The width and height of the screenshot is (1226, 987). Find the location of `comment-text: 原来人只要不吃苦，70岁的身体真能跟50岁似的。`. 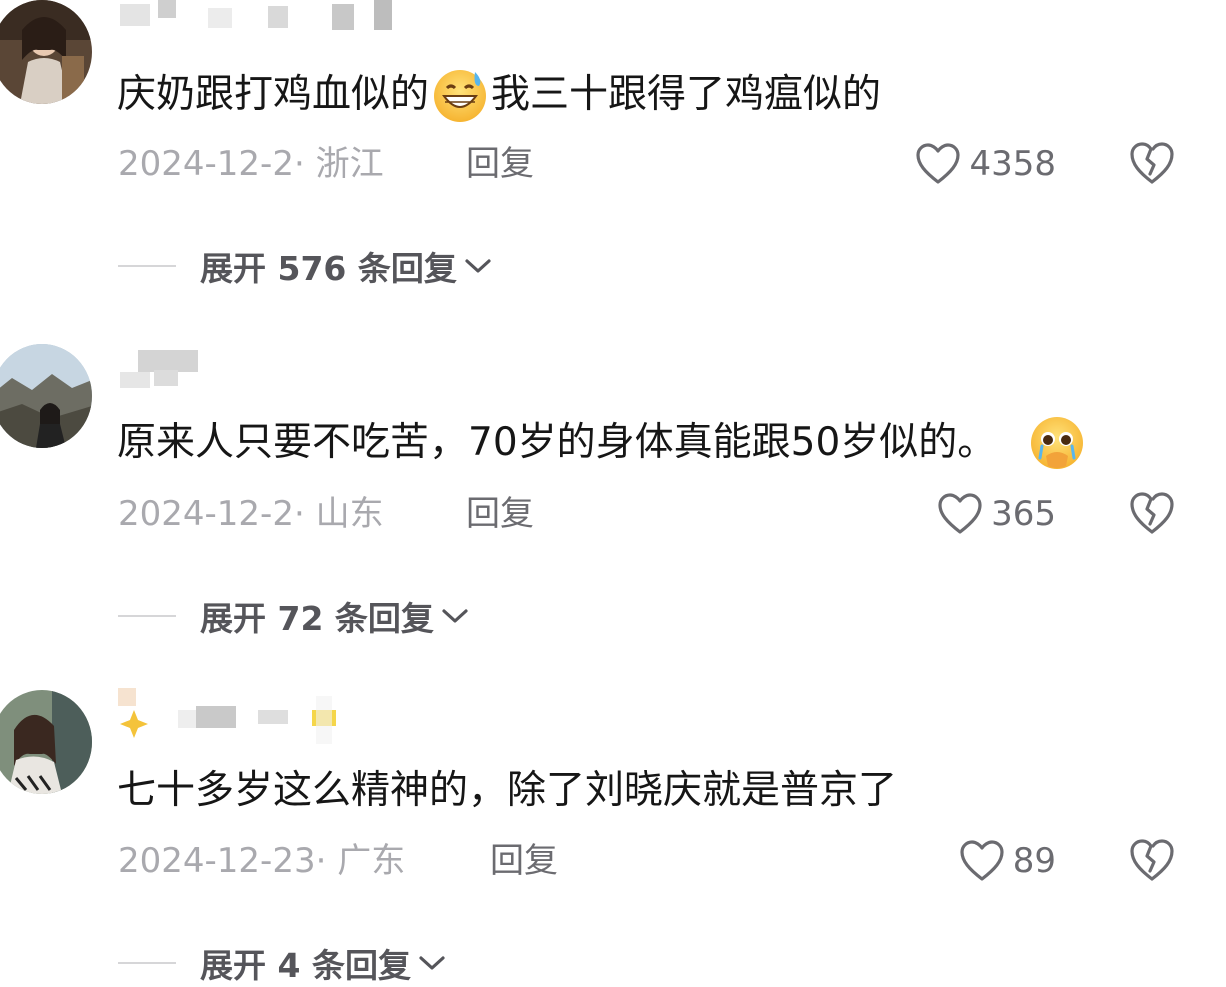

comment-text: 原来人只要不吃苦，70岁的身体真能跟50岁似的。 is located at coordinates (602, 443).